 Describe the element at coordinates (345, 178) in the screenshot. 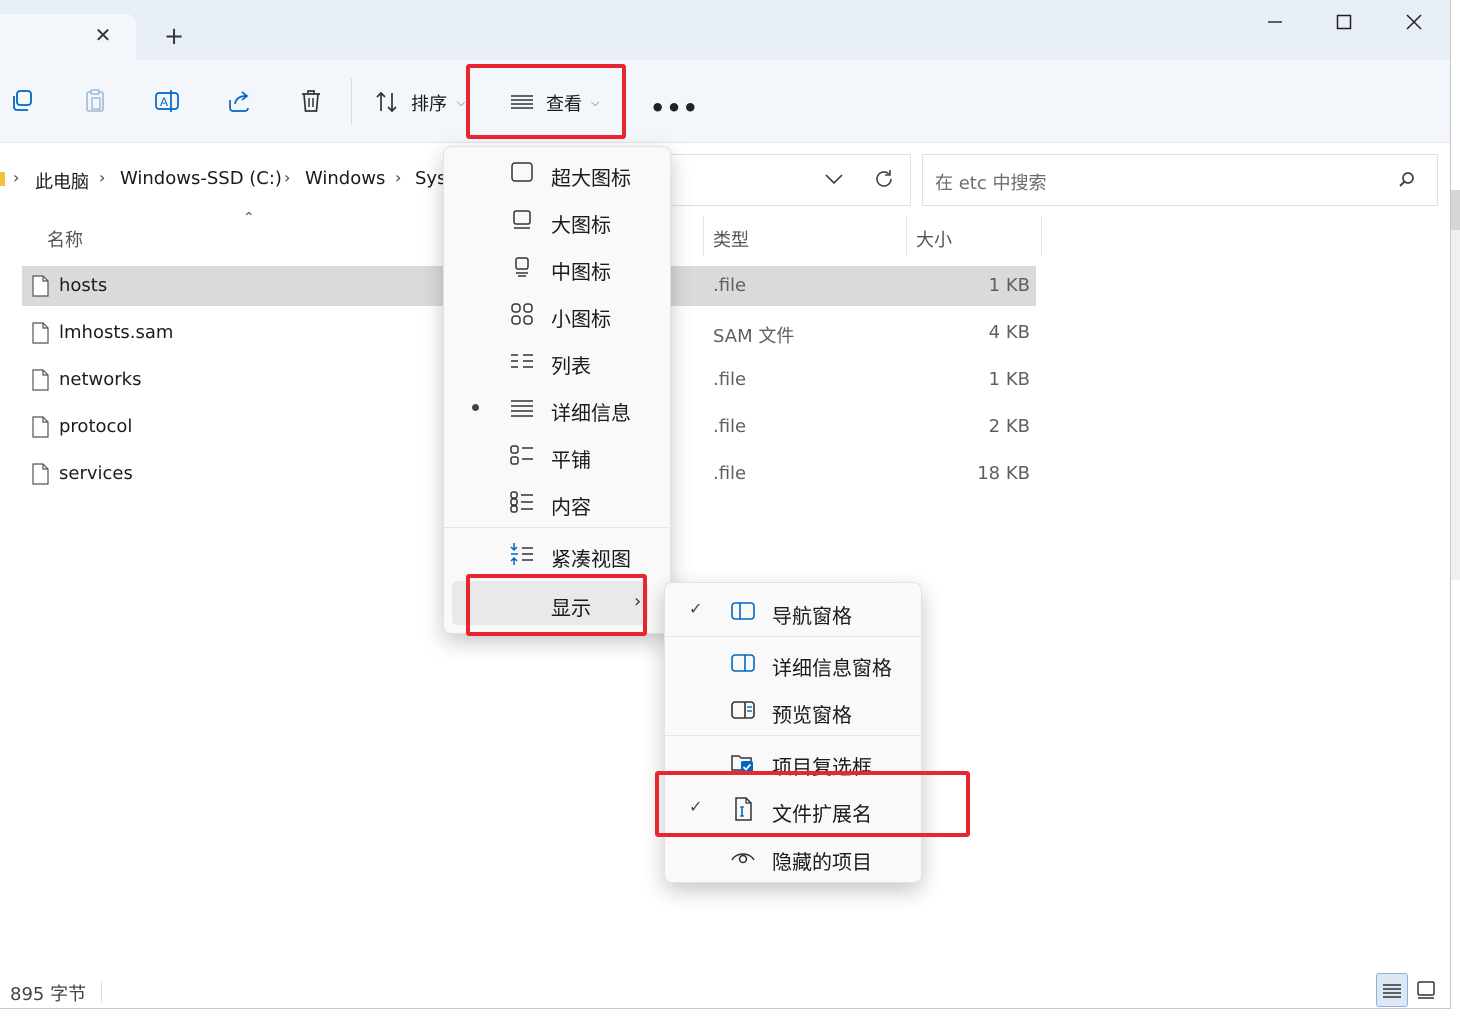

I see `breadcrumb-windows: Windows` at that location.